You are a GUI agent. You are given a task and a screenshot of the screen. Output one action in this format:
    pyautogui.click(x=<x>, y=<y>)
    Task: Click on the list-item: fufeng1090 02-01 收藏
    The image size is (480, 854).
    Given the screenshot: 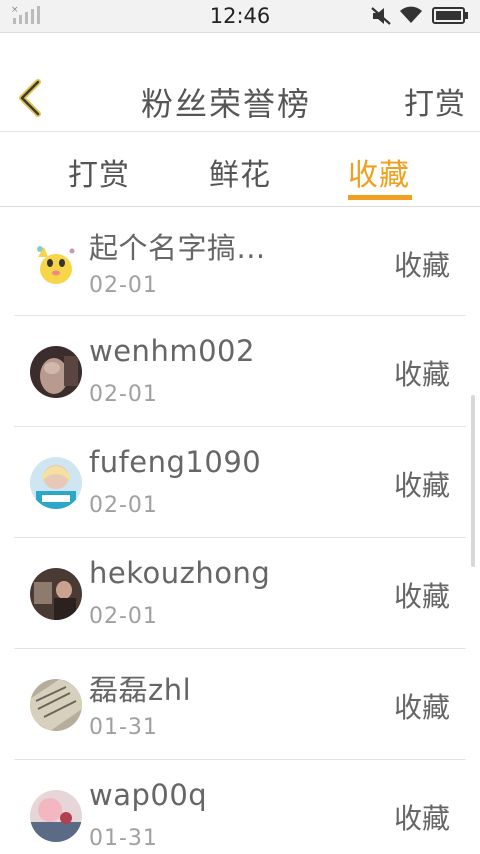 What is the action you would take?
    pyautogui.click(x=240, y=482)
    